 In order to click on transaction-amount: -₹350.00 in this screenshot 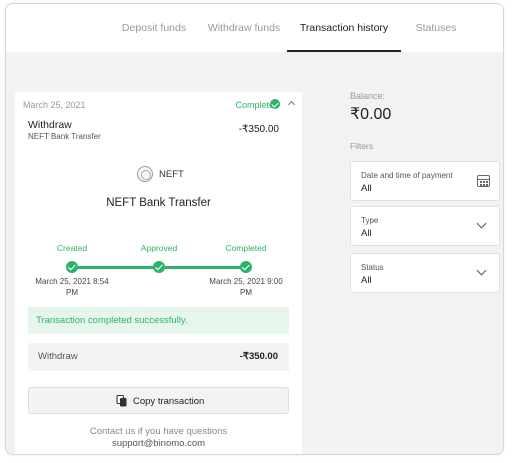, I will do `click(258, 129)`.